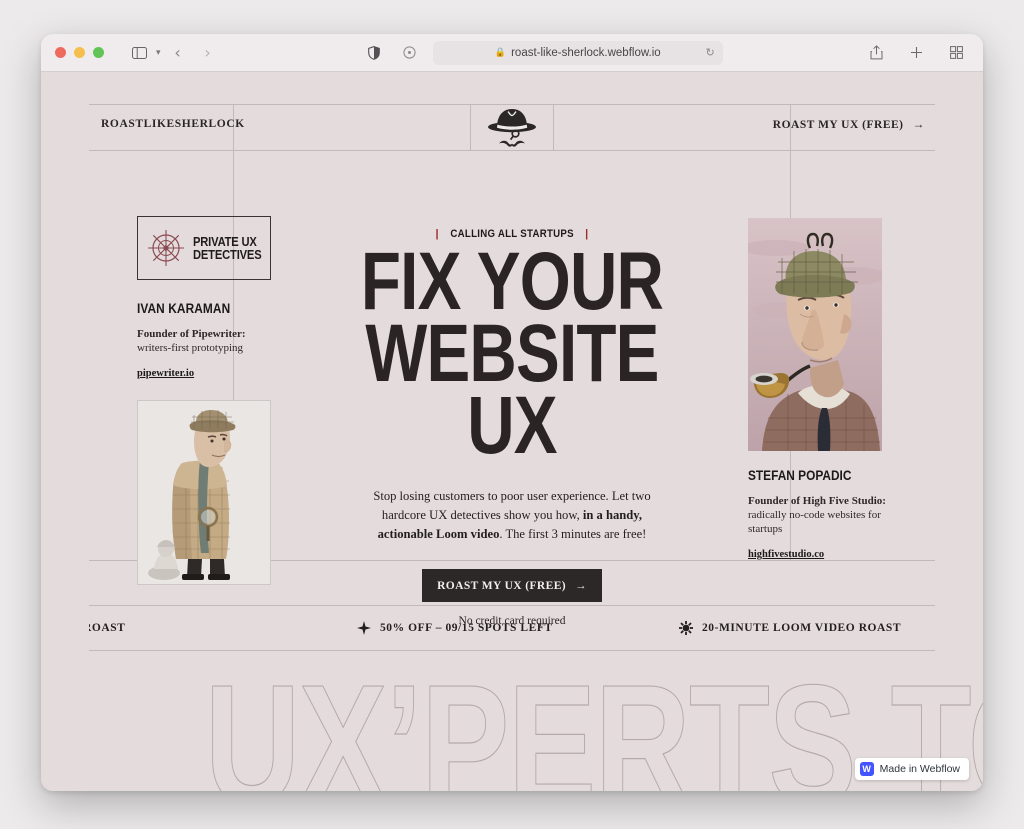  I want to click on rule-under-nav, so click(512, 150).